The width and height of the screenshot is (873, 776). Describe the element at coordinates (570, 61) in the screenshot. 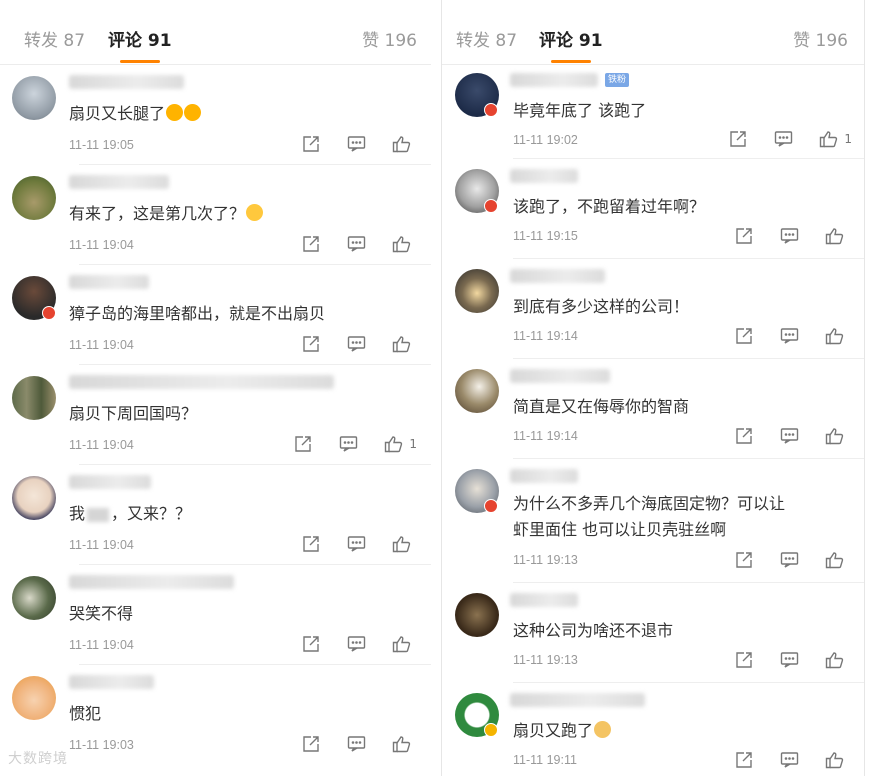

I see `active-tab-indicator` at that location.